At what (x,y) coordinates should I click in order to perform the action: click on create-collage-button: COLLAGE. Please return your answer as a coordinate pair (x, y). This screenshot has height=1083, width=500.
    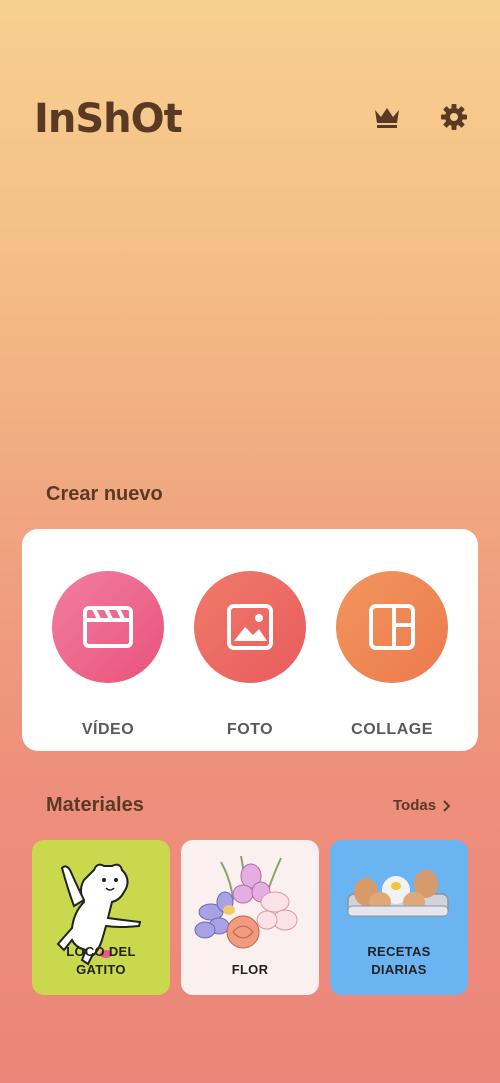
    Looking at the image, I should click on (392, 655).